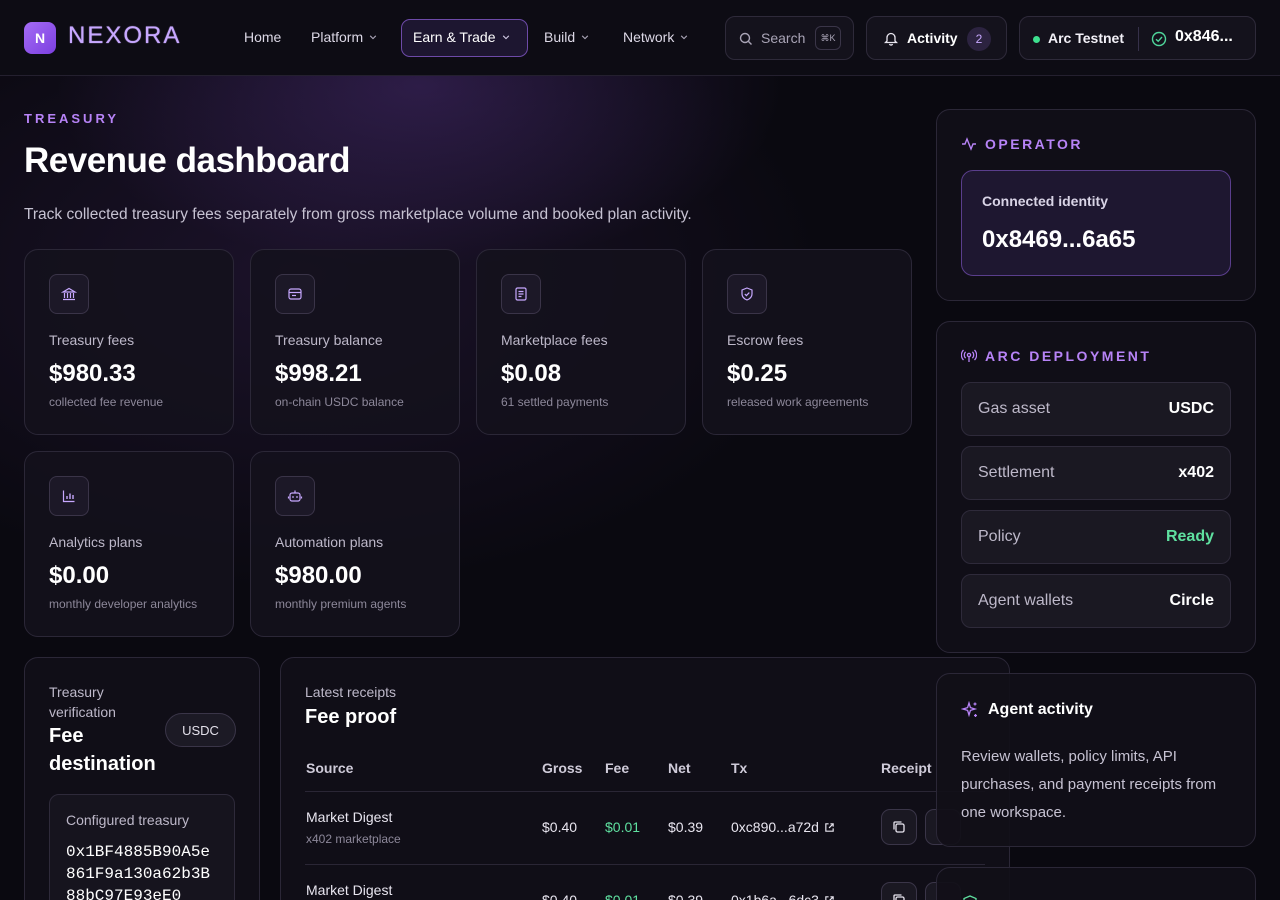  I want to click on description-line: purchases, and payment receipts from, so click(1089, 784).